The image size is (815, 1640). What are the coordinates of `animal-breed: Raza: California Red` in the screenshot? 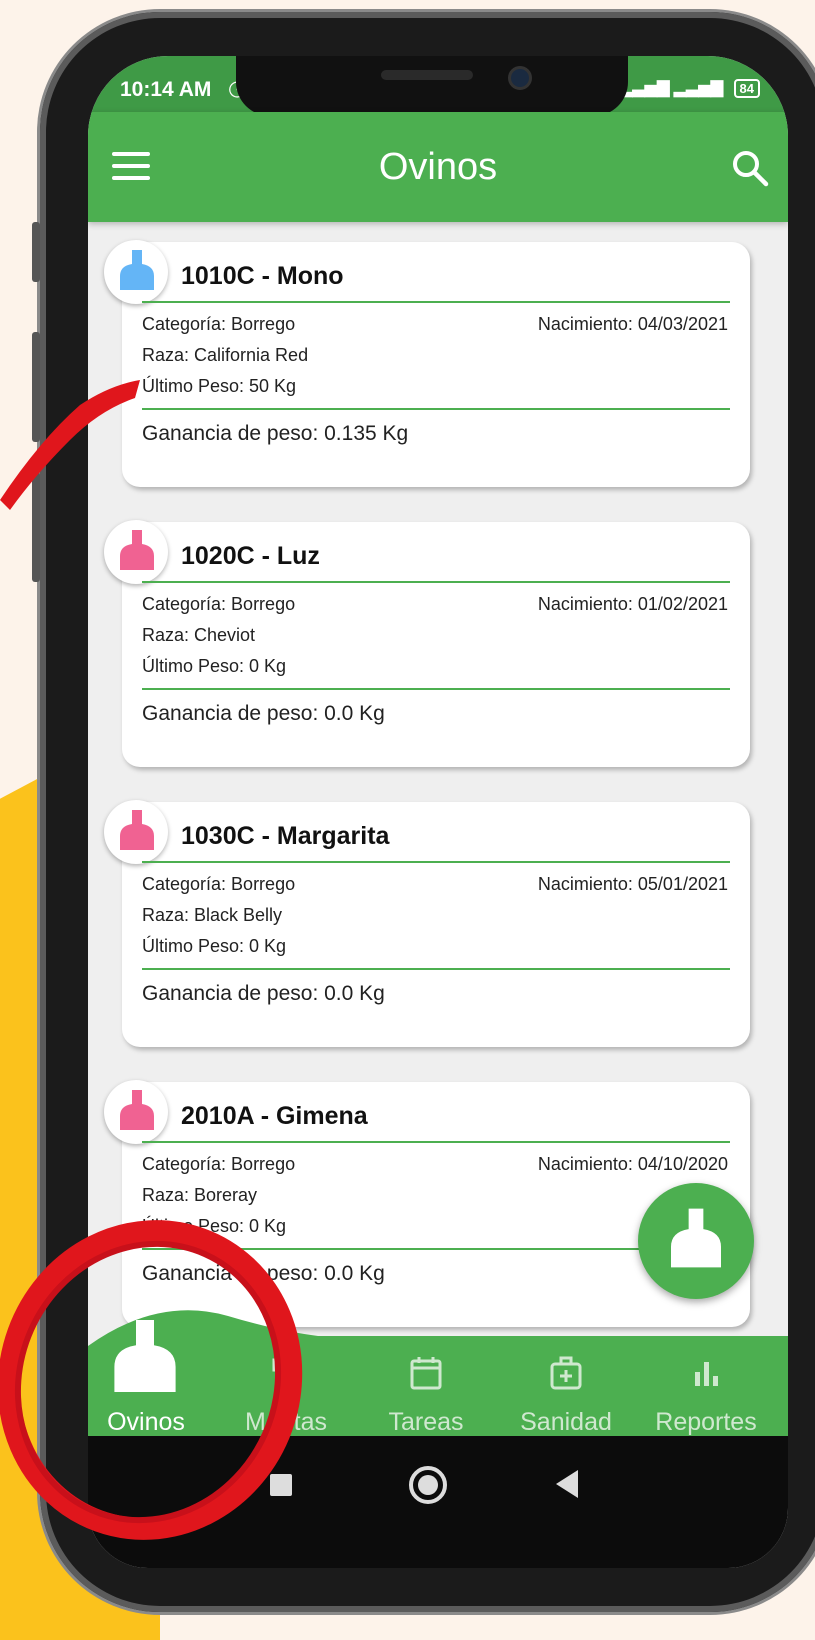 It's located at (225, 355).